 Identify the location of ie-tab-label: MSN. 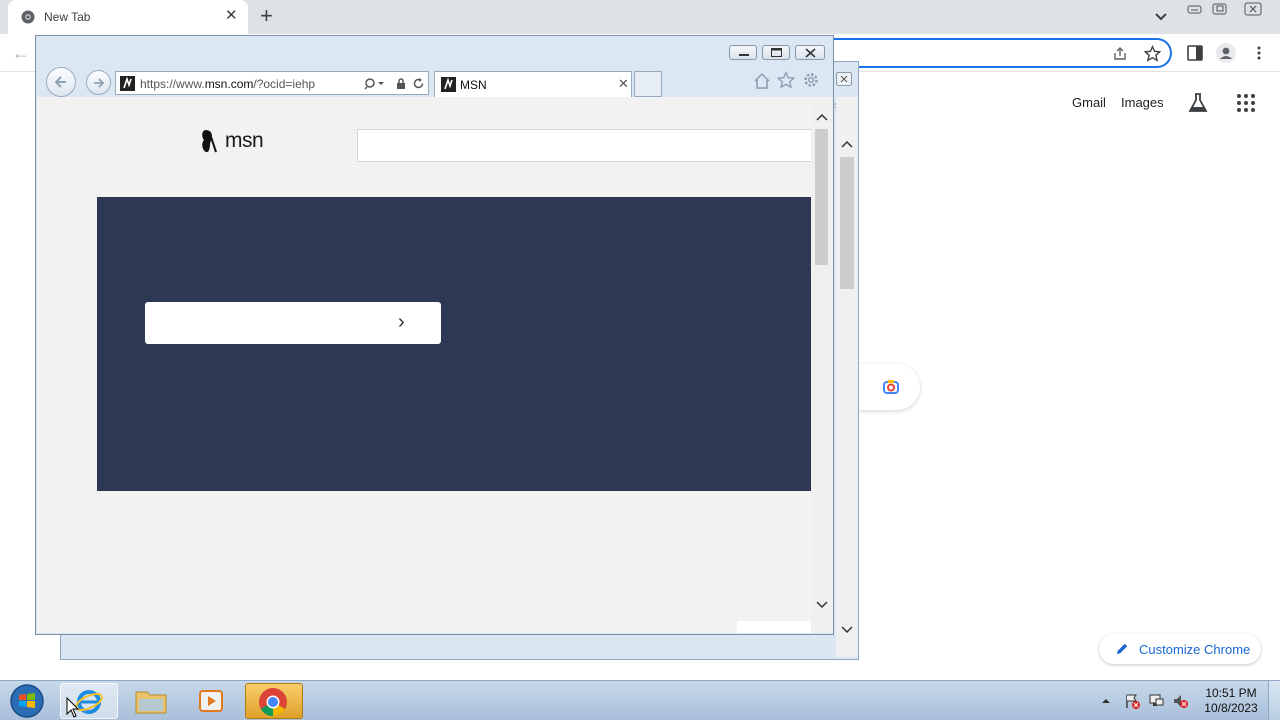
(473, 85).